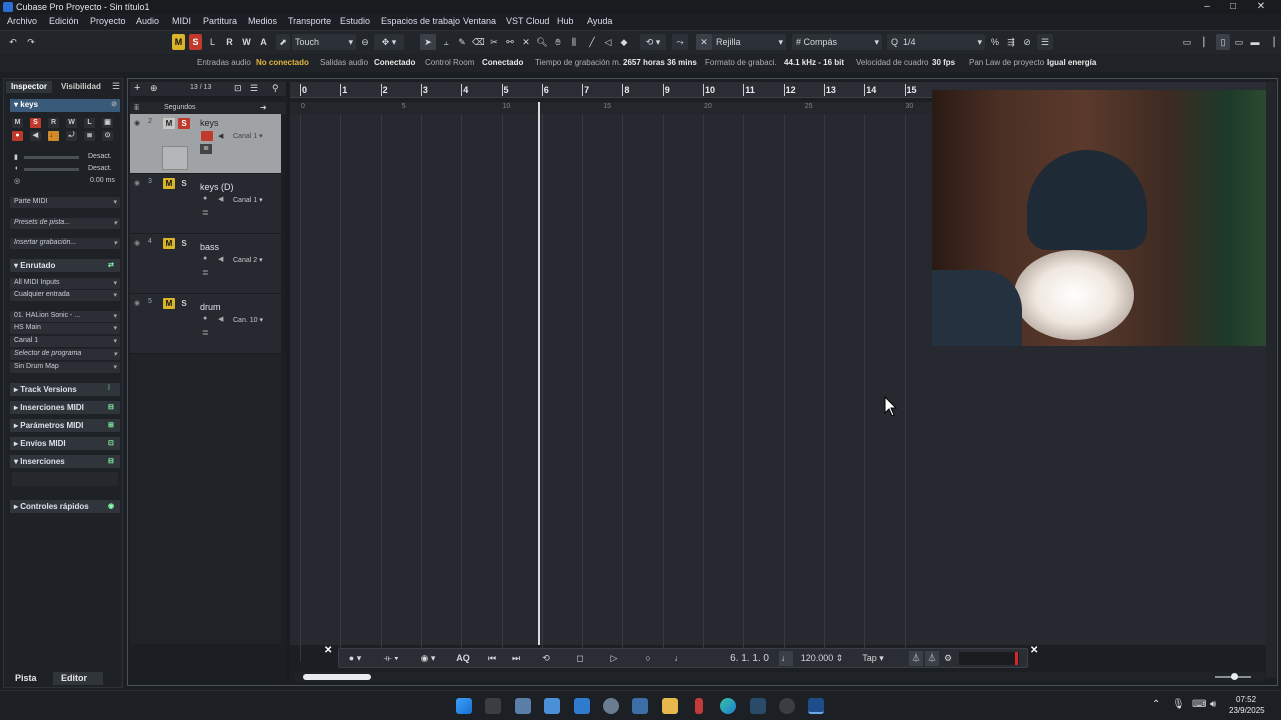 The image size is (1281, 720). Describe the element at coordinates (324, 42) in the screenshot. I see `automation-mode-select: Touch ▾` at that location.